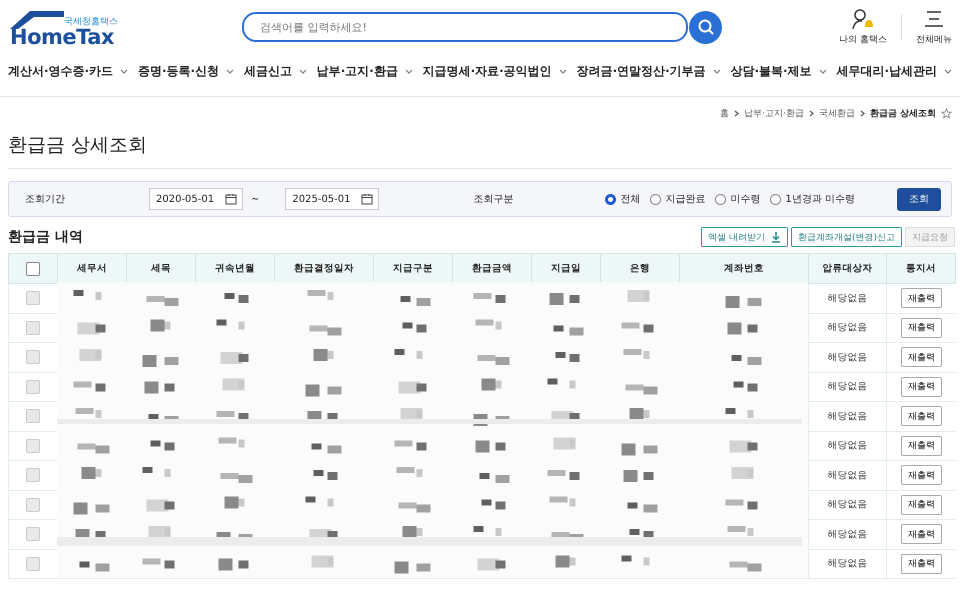 This screenshot has width=960, height=592. What do you see at coordinates (235, 269) in the screenshot?
I see `column-header: 귀속년월` at bounding box center [235, 269].